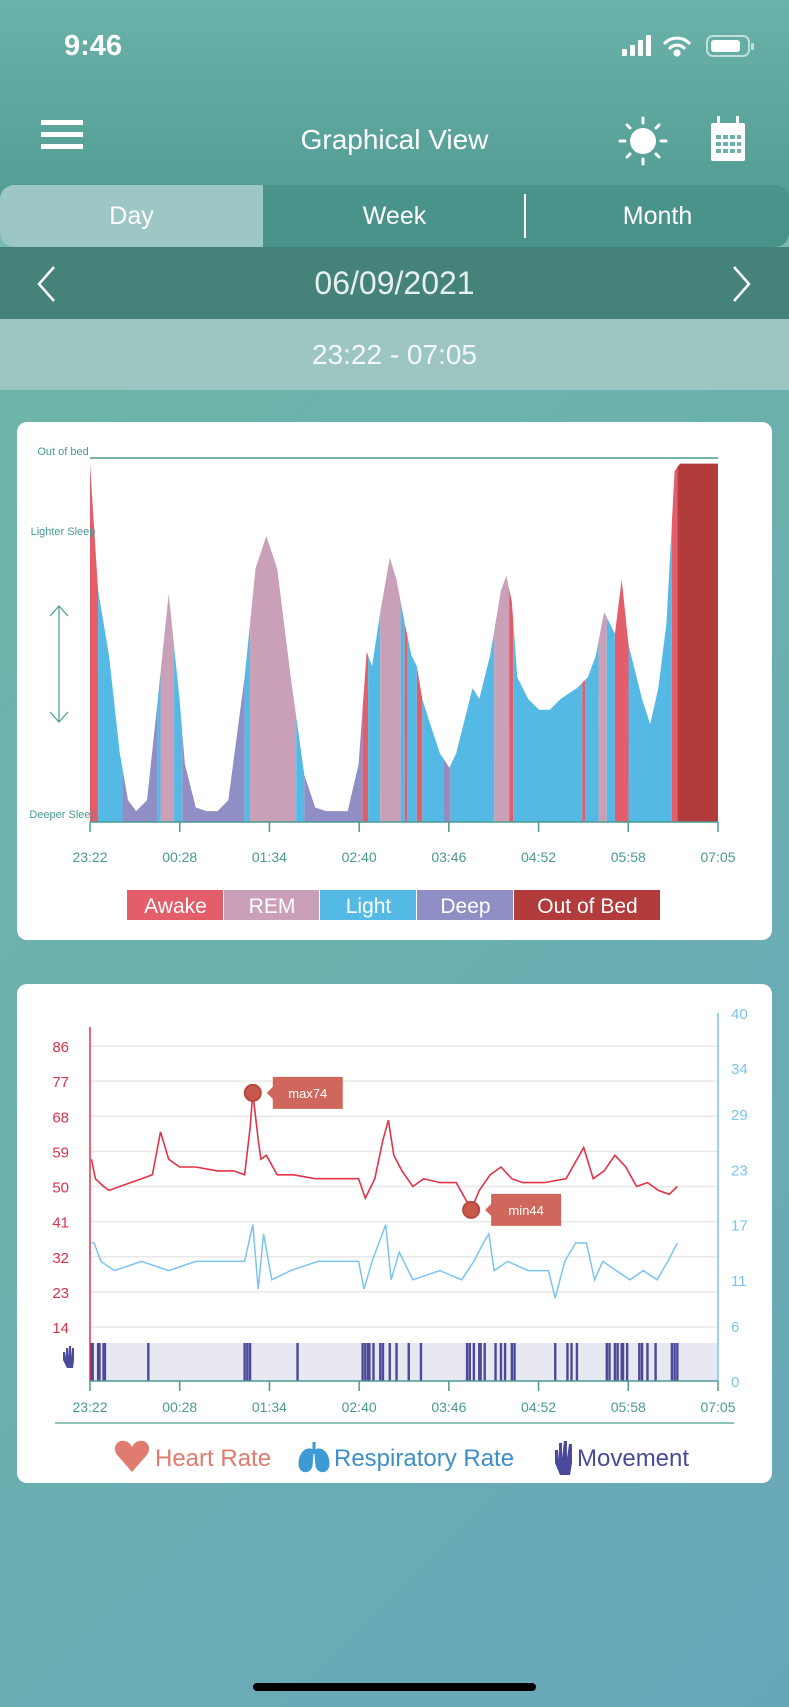 The width and height of the screenshot is (789, 1707). I want to click on vitals-legend: Heart Rate Respiratory Rate Movement, so click(401, 1457).